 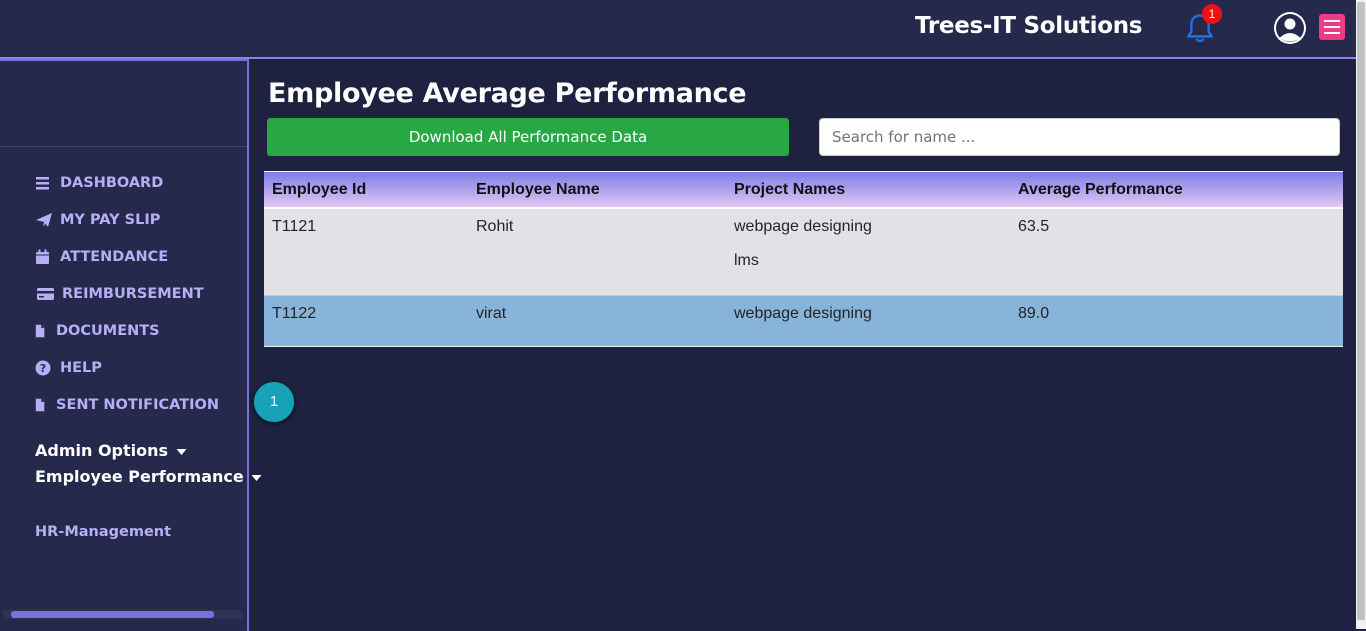 I want to click on project-name: lms, so click(x=746, y=260).